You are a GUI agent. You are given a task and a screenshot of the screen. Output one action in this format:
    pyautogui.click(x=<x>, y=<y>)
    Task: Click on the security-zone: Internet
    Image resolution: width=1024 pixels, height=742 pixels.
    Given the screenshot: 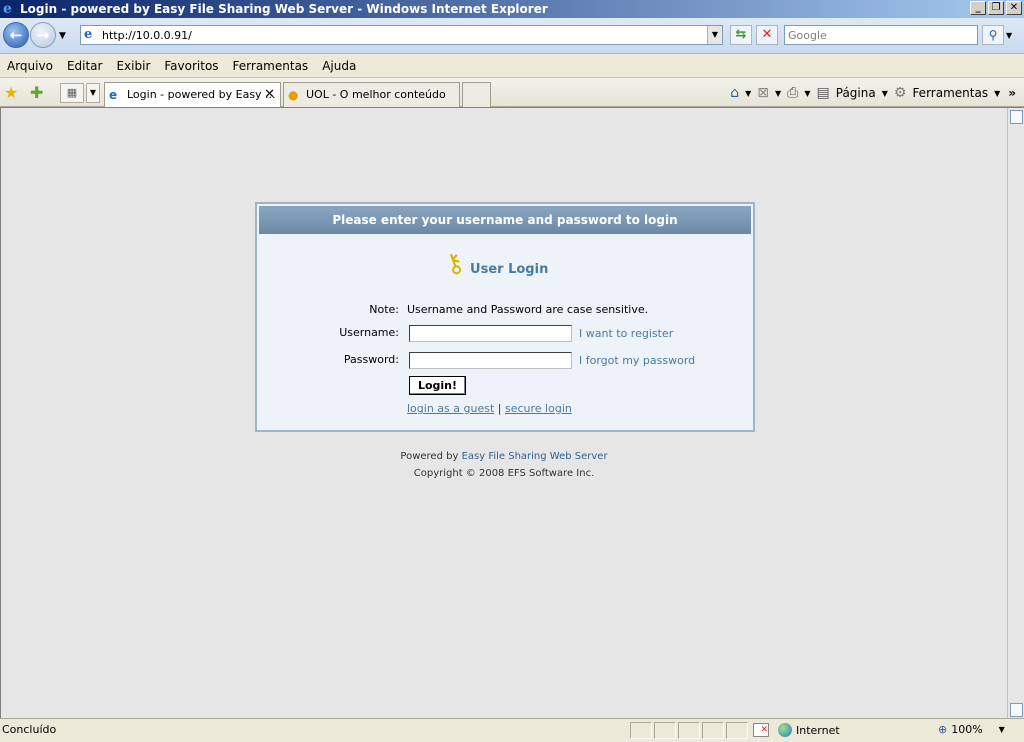 What is the action you would take?
    pyautogui.click(x=809, y=730)
    